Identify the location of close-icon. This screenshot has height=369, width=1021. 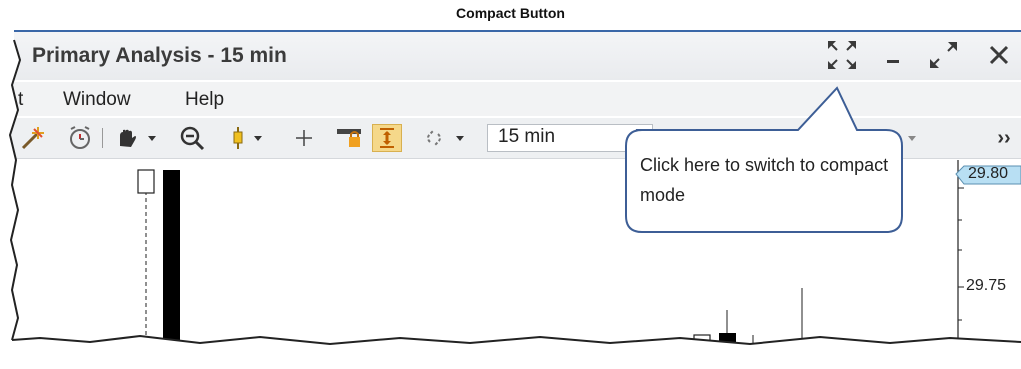
(999, 55).